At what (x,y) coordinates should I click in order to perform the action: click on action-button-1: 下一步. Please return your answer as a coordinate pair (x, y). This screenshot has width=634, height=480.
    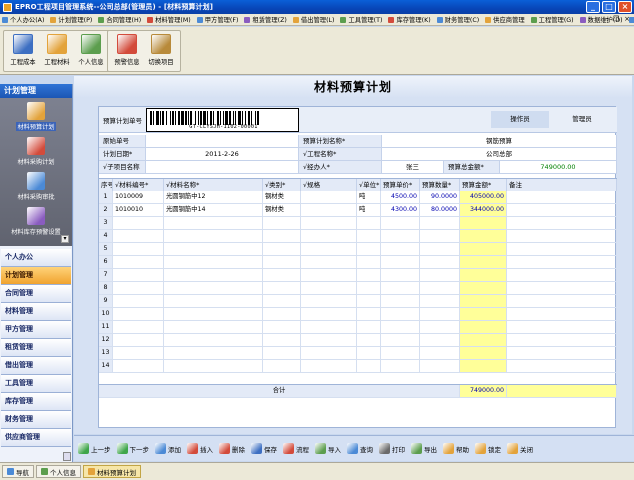
    Looking at the image, I should click on (132, 448).